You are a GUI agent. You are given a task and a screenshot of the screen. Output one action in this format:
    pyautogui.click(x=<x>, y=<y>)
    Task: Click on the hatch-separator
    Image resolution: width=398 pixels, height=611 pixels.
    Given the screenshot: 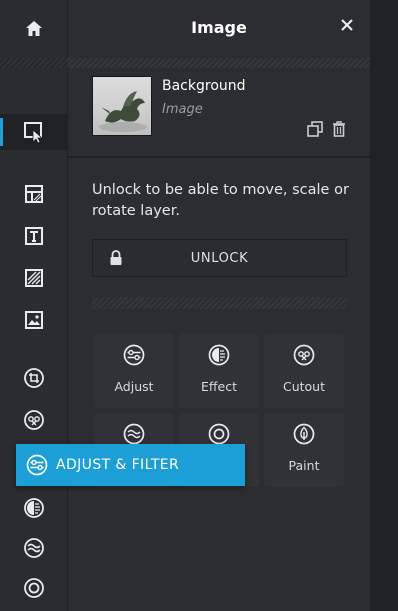 What is the action you would take?
    pyautogui.click(x=219, y=303)
    